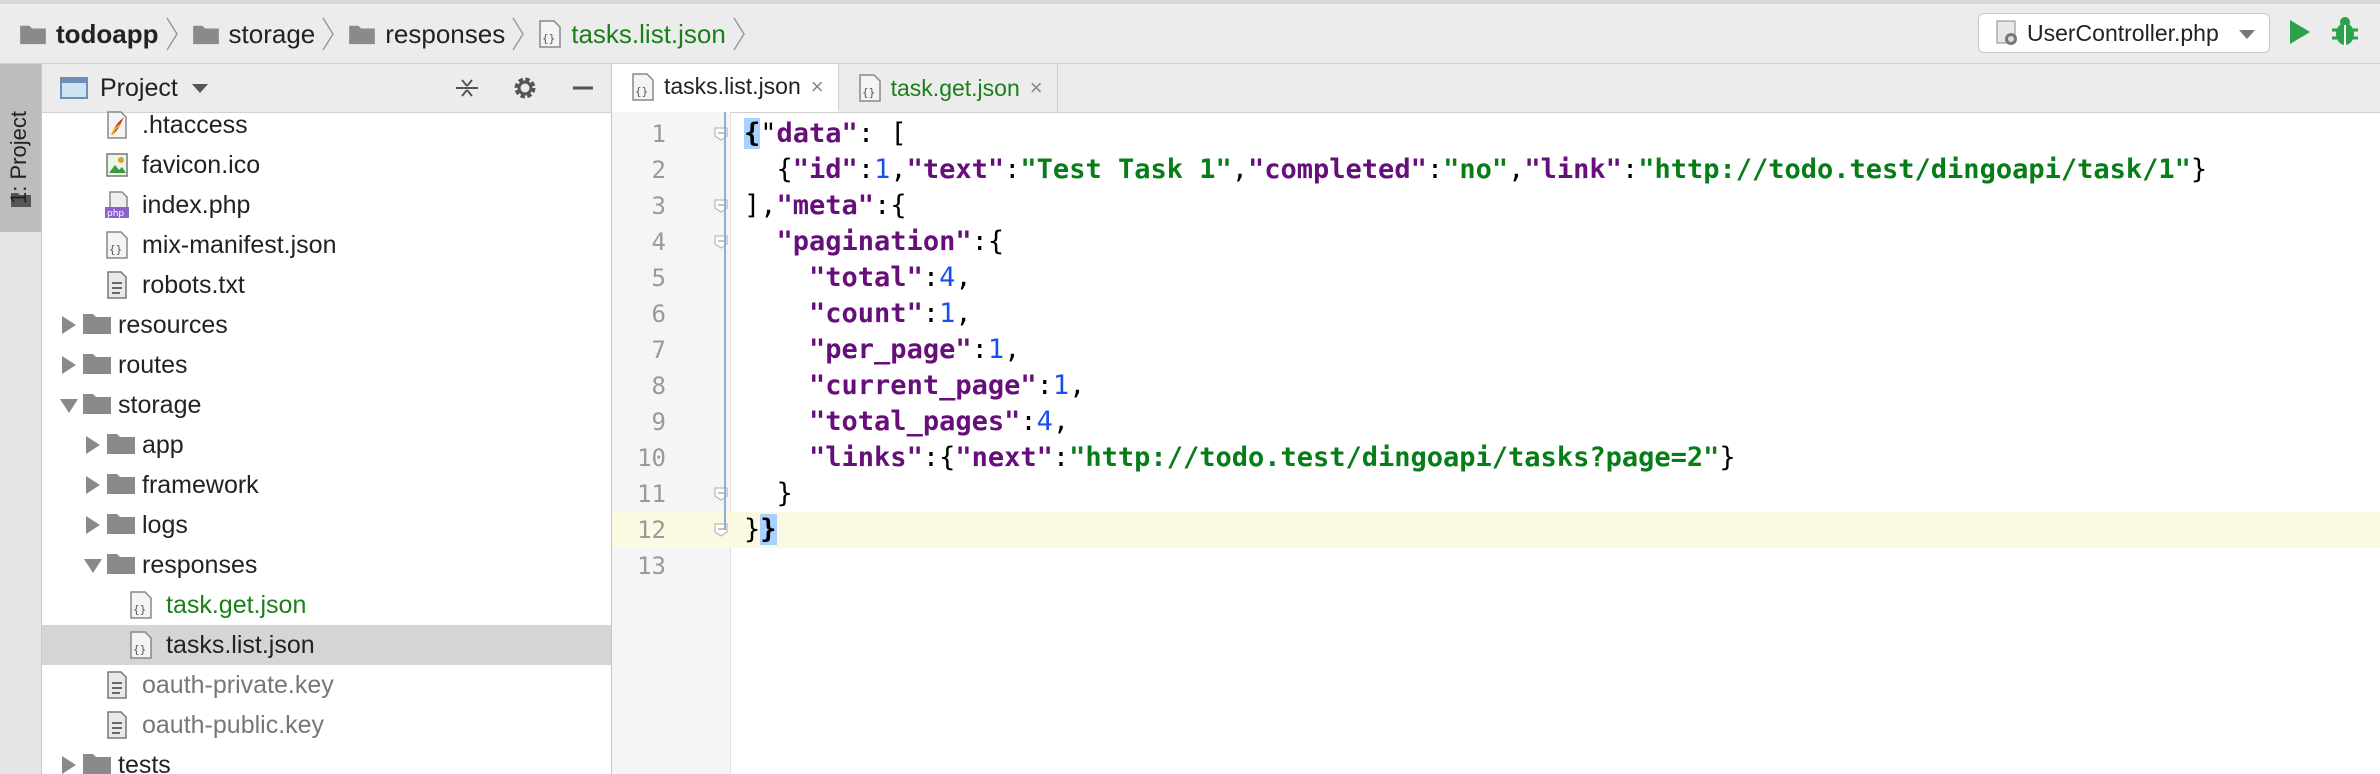  What do you see at coordinates (1496, 314) in the screenshot?
I see `code-line: 6 "count":1,` at bounding box center [1496, 314].